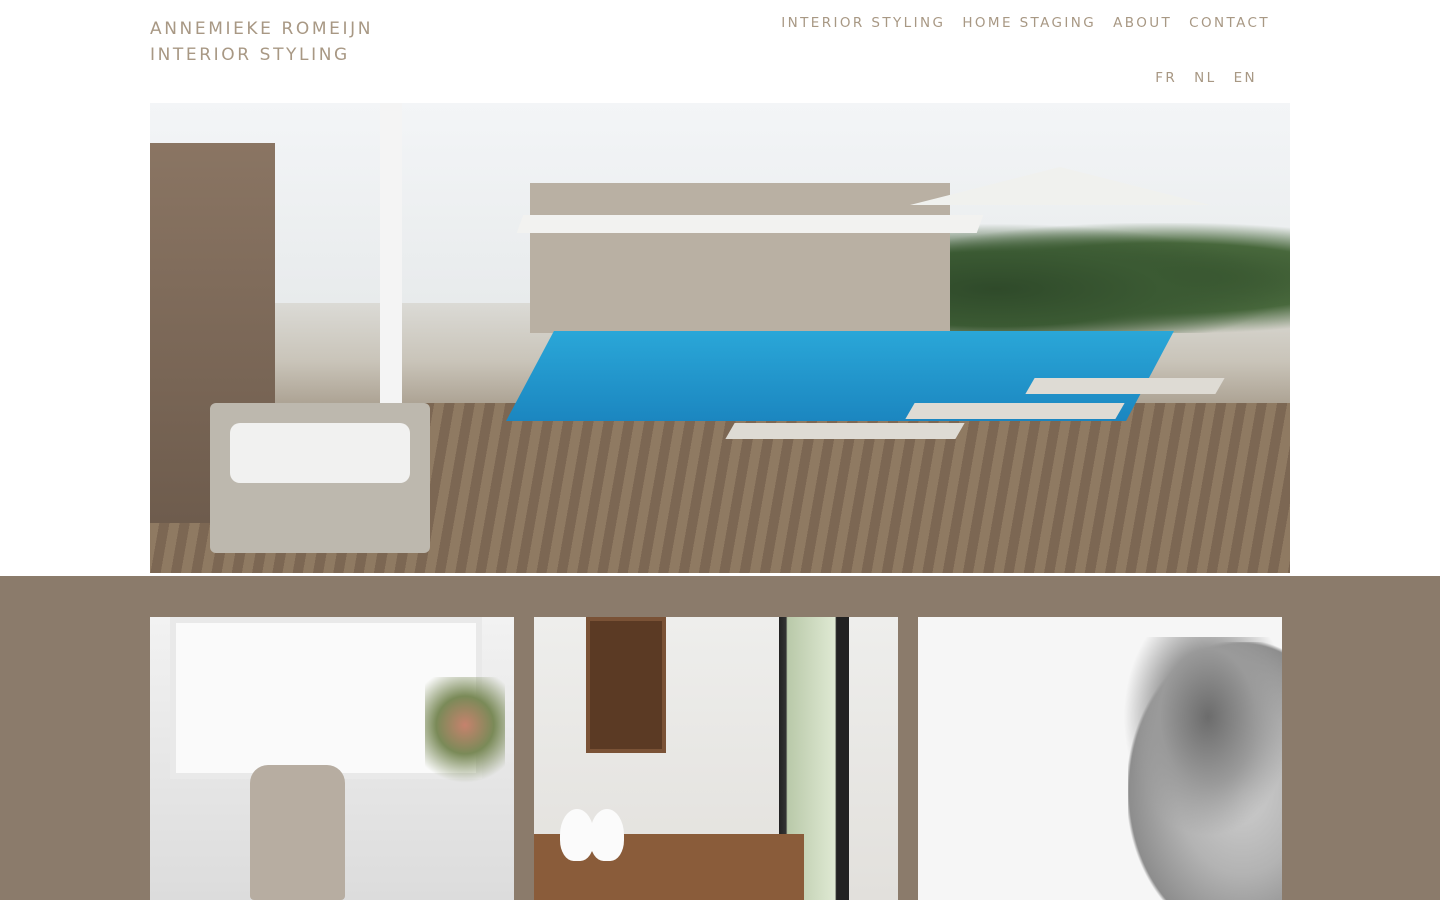  What do you see at coordinates (716, 758) in the screenshot?
I see `portfolio-tile-dining` at bounding box center [716, 758].